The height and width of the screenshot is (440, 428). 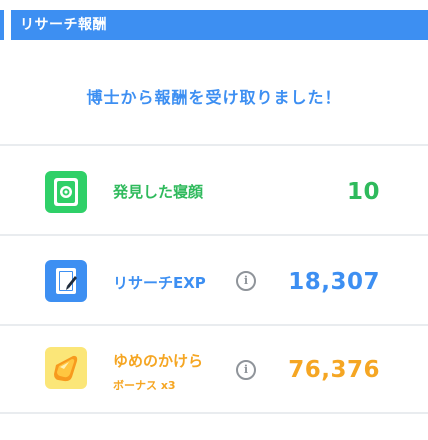 What do you see at coordinates (158, 361) in the screenshot?
I see `reward-label: ゆめのかけら` at bounding box center [158, 361].